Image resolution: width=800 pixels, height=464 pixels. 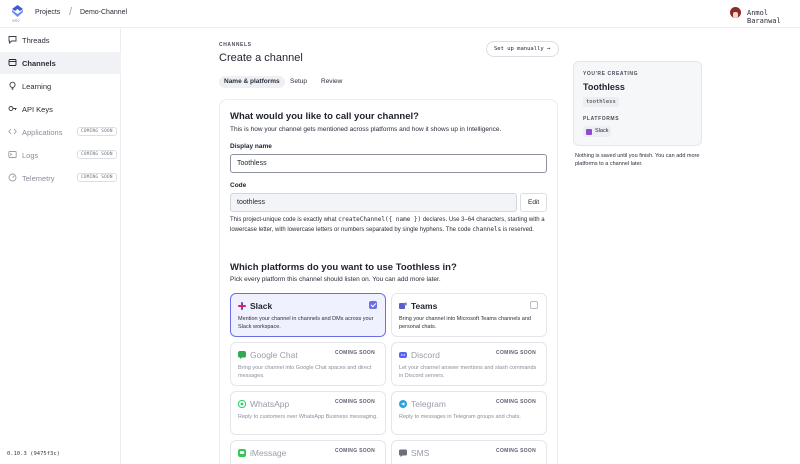 What do you see at coordinates (487, 229) in the screenshot?
I see `code-snippet: channels` at bounding box center [487, 229].